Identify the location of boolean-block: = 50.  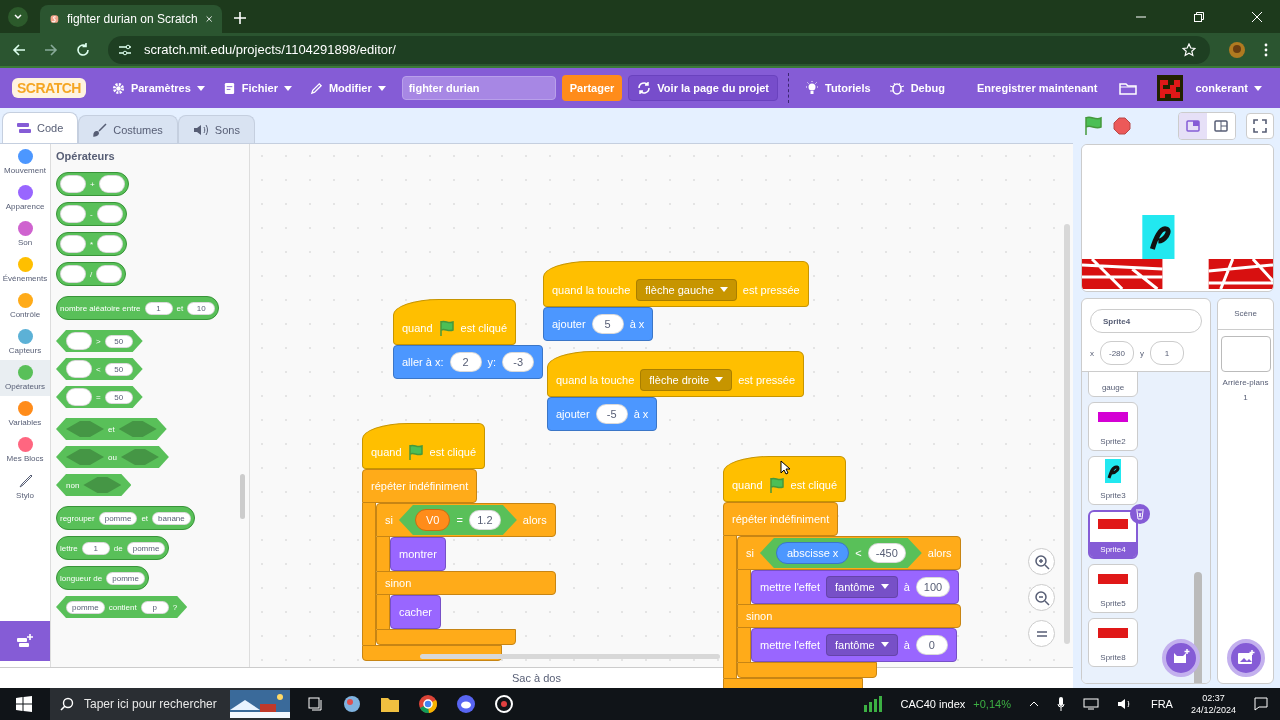
(99, 397).